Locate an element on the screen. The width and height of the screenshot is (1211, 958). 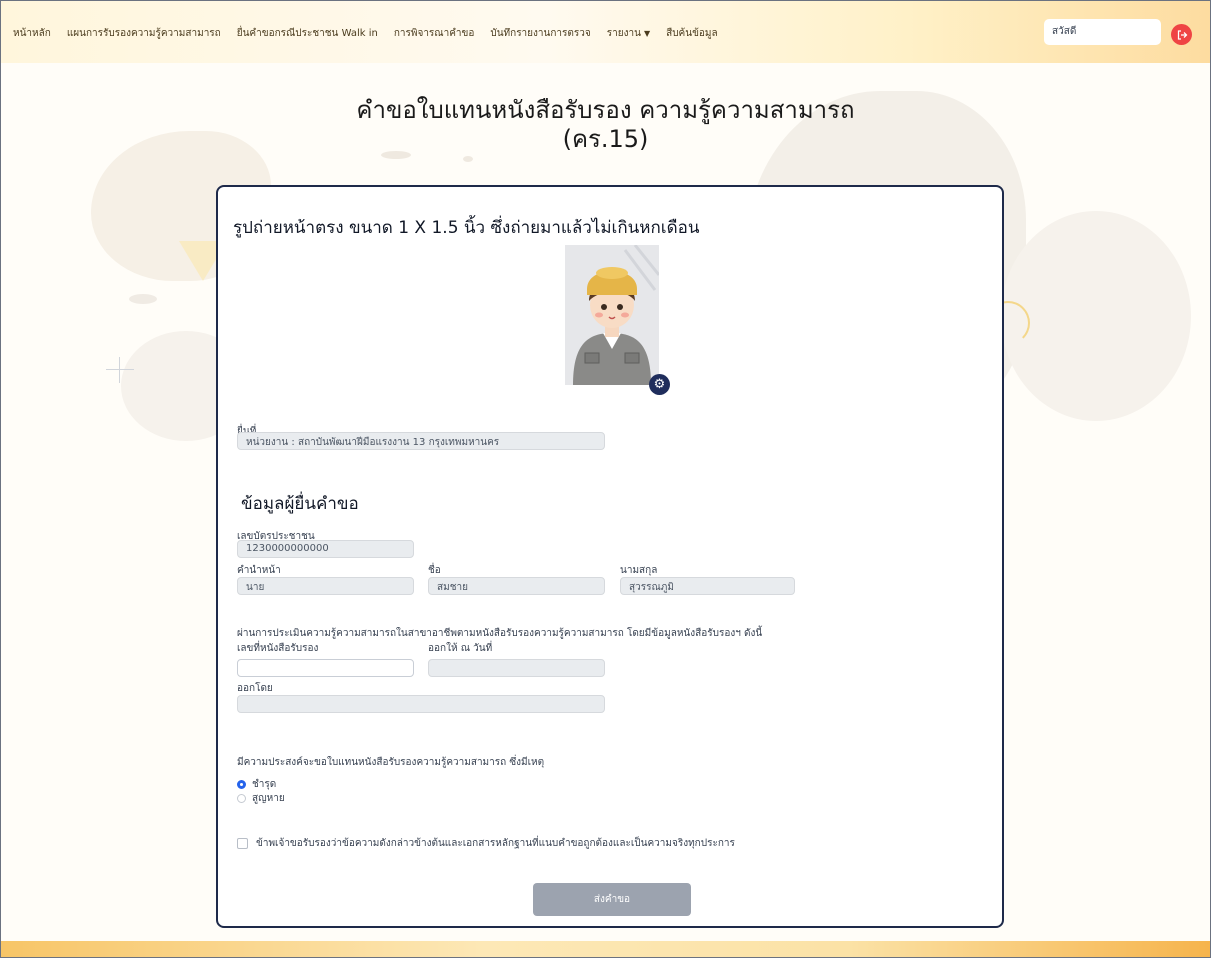
logout-icon is located at coordinates (1182, 34).